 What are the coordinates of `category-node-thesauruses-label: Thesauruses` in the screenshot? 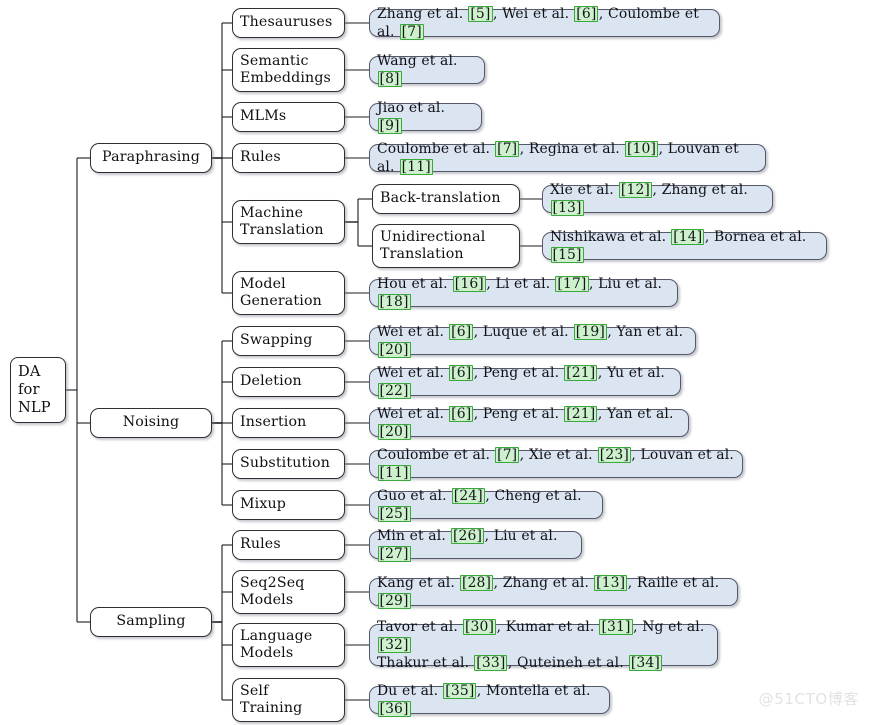 It's located at (286, 22).